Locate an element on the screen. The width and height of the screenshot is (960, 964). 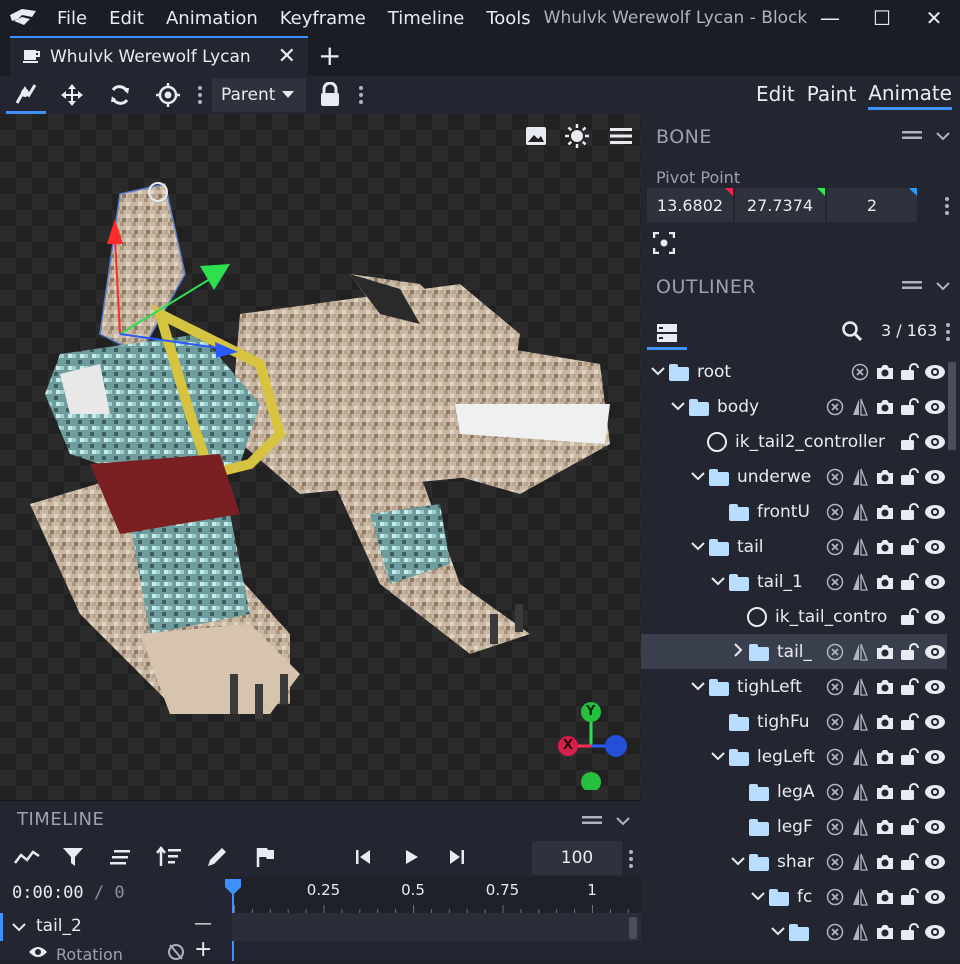
pivot-x-input: 13.6802 is located at coordinates (690, 205).